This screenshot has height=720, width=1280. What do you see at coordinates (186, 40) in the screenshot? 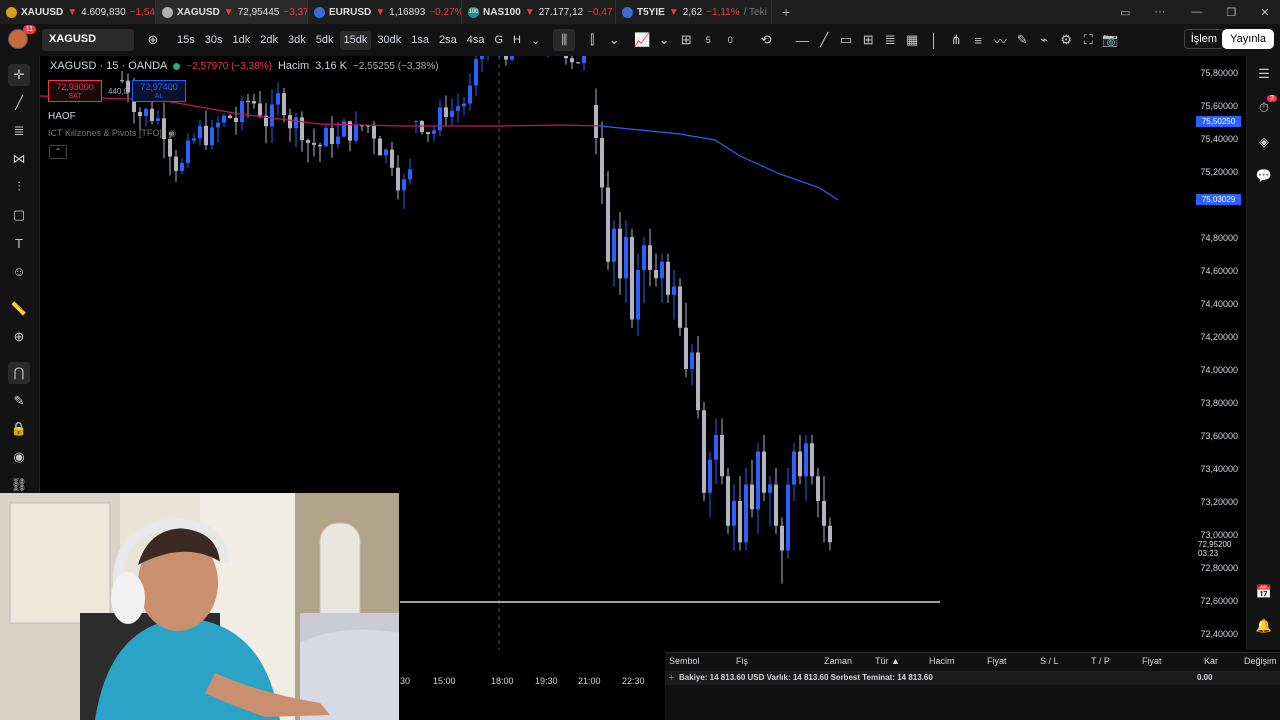
I see `interval-15s: 15s` at bounding box center [186, 40].